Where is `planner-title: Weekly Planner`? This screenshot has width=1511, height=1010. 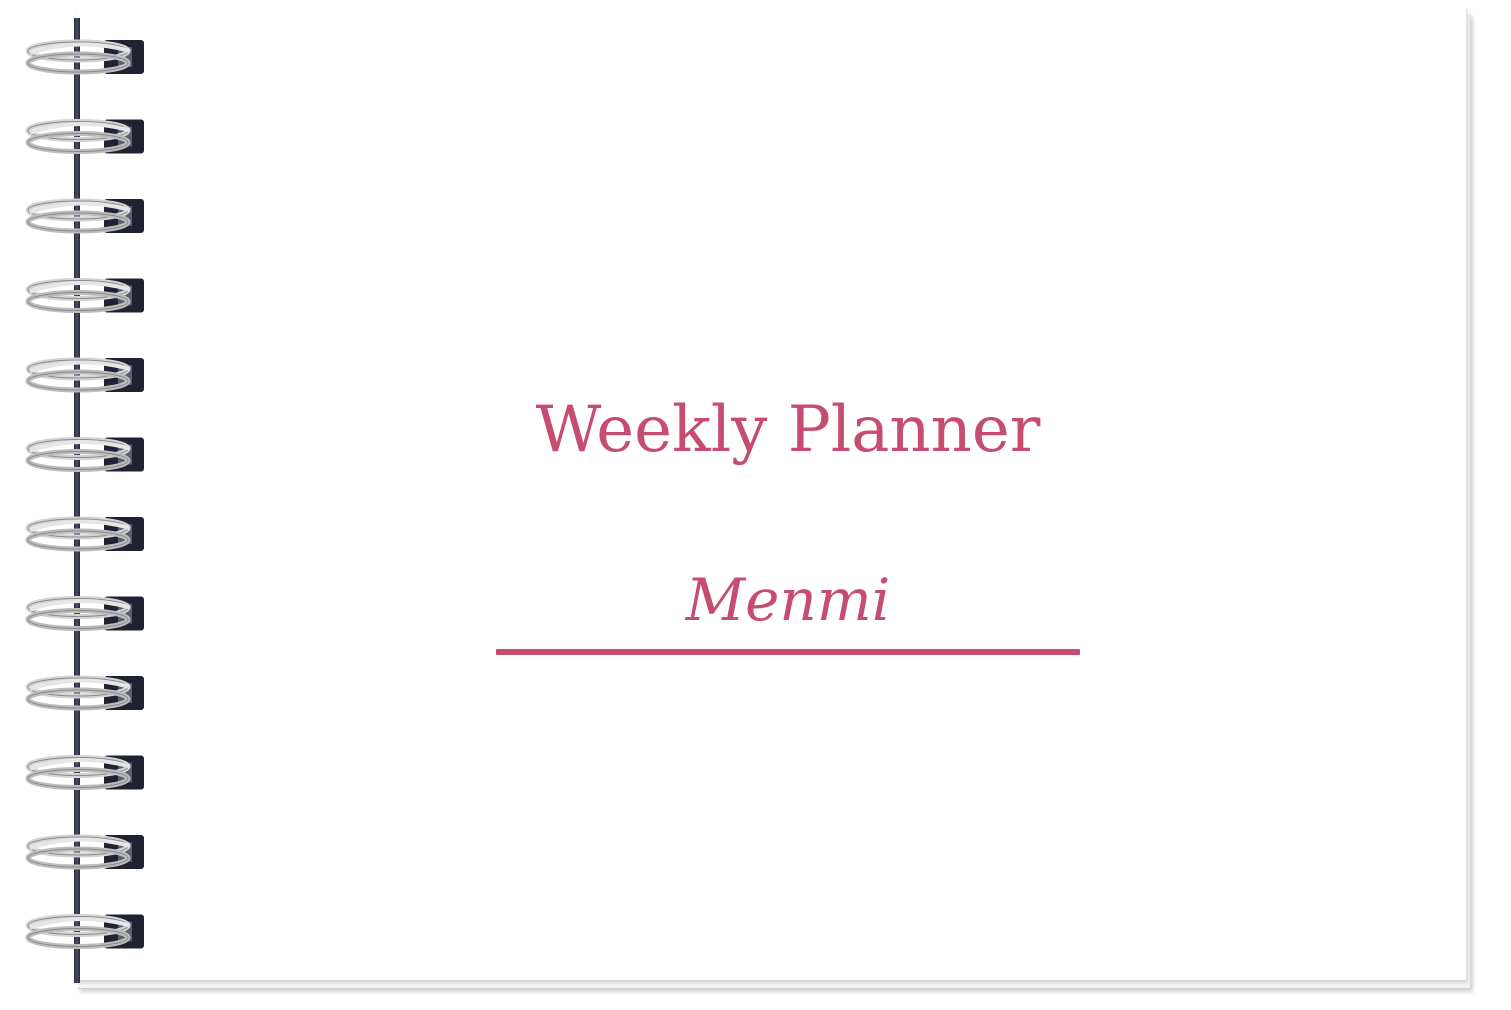
planner-title: Weekly Planner is located at coordinates (788, 430).